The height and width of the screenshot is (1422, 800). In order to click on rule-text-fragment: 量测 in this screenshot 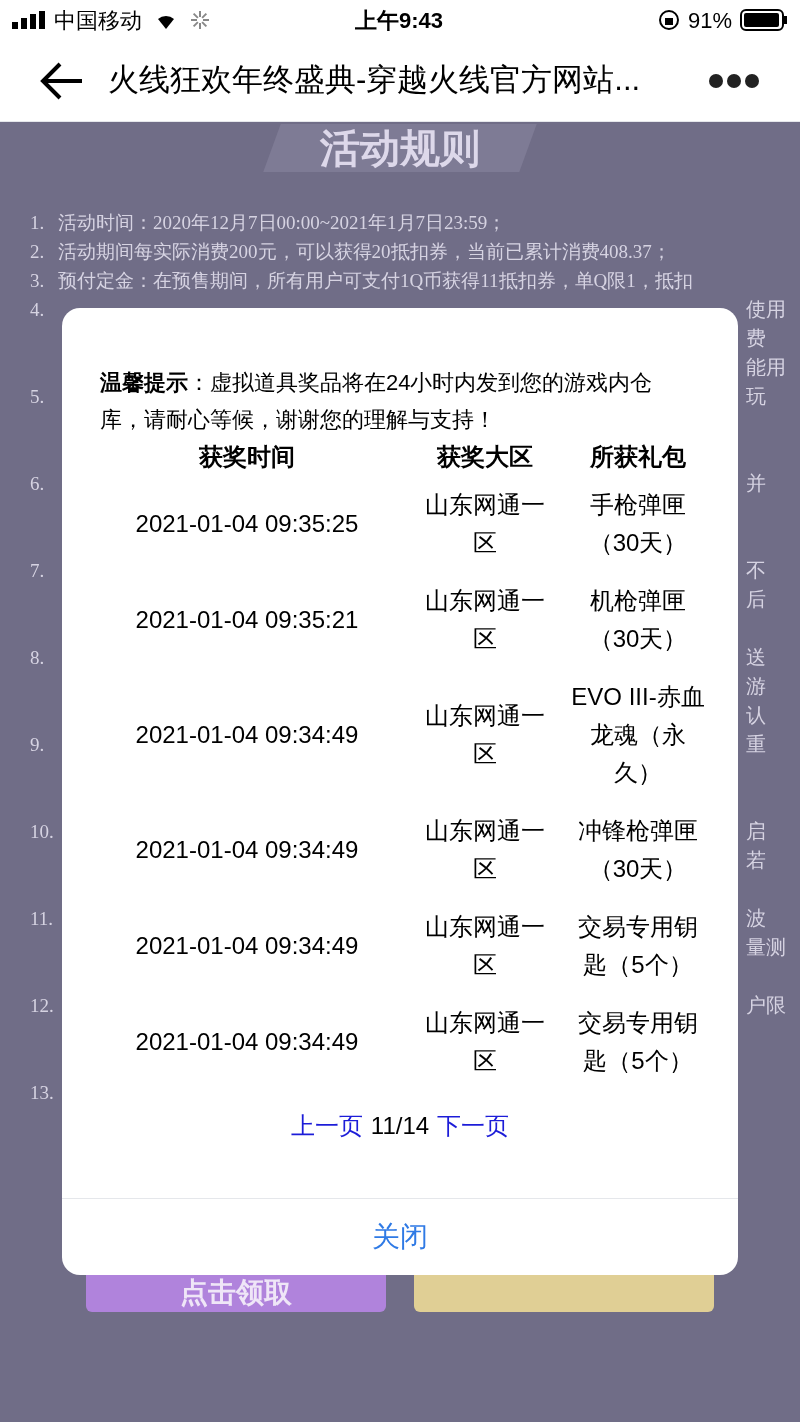, I will do `click(766, 947)`.